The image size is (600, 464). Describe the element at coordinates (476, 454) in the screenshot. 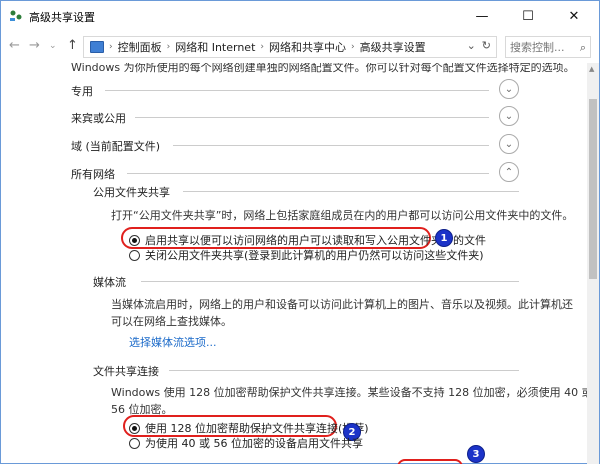

I see `step-3-badge: 3` at that location.